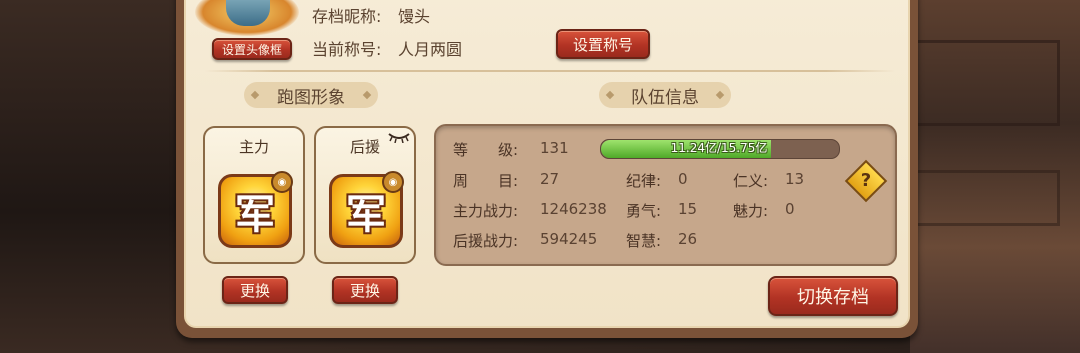 This screenshot has width=1080, height=353. Describe the element at coordinates (644, 211) in the screenshot. I see `courage-label: 勇气:` at that location.